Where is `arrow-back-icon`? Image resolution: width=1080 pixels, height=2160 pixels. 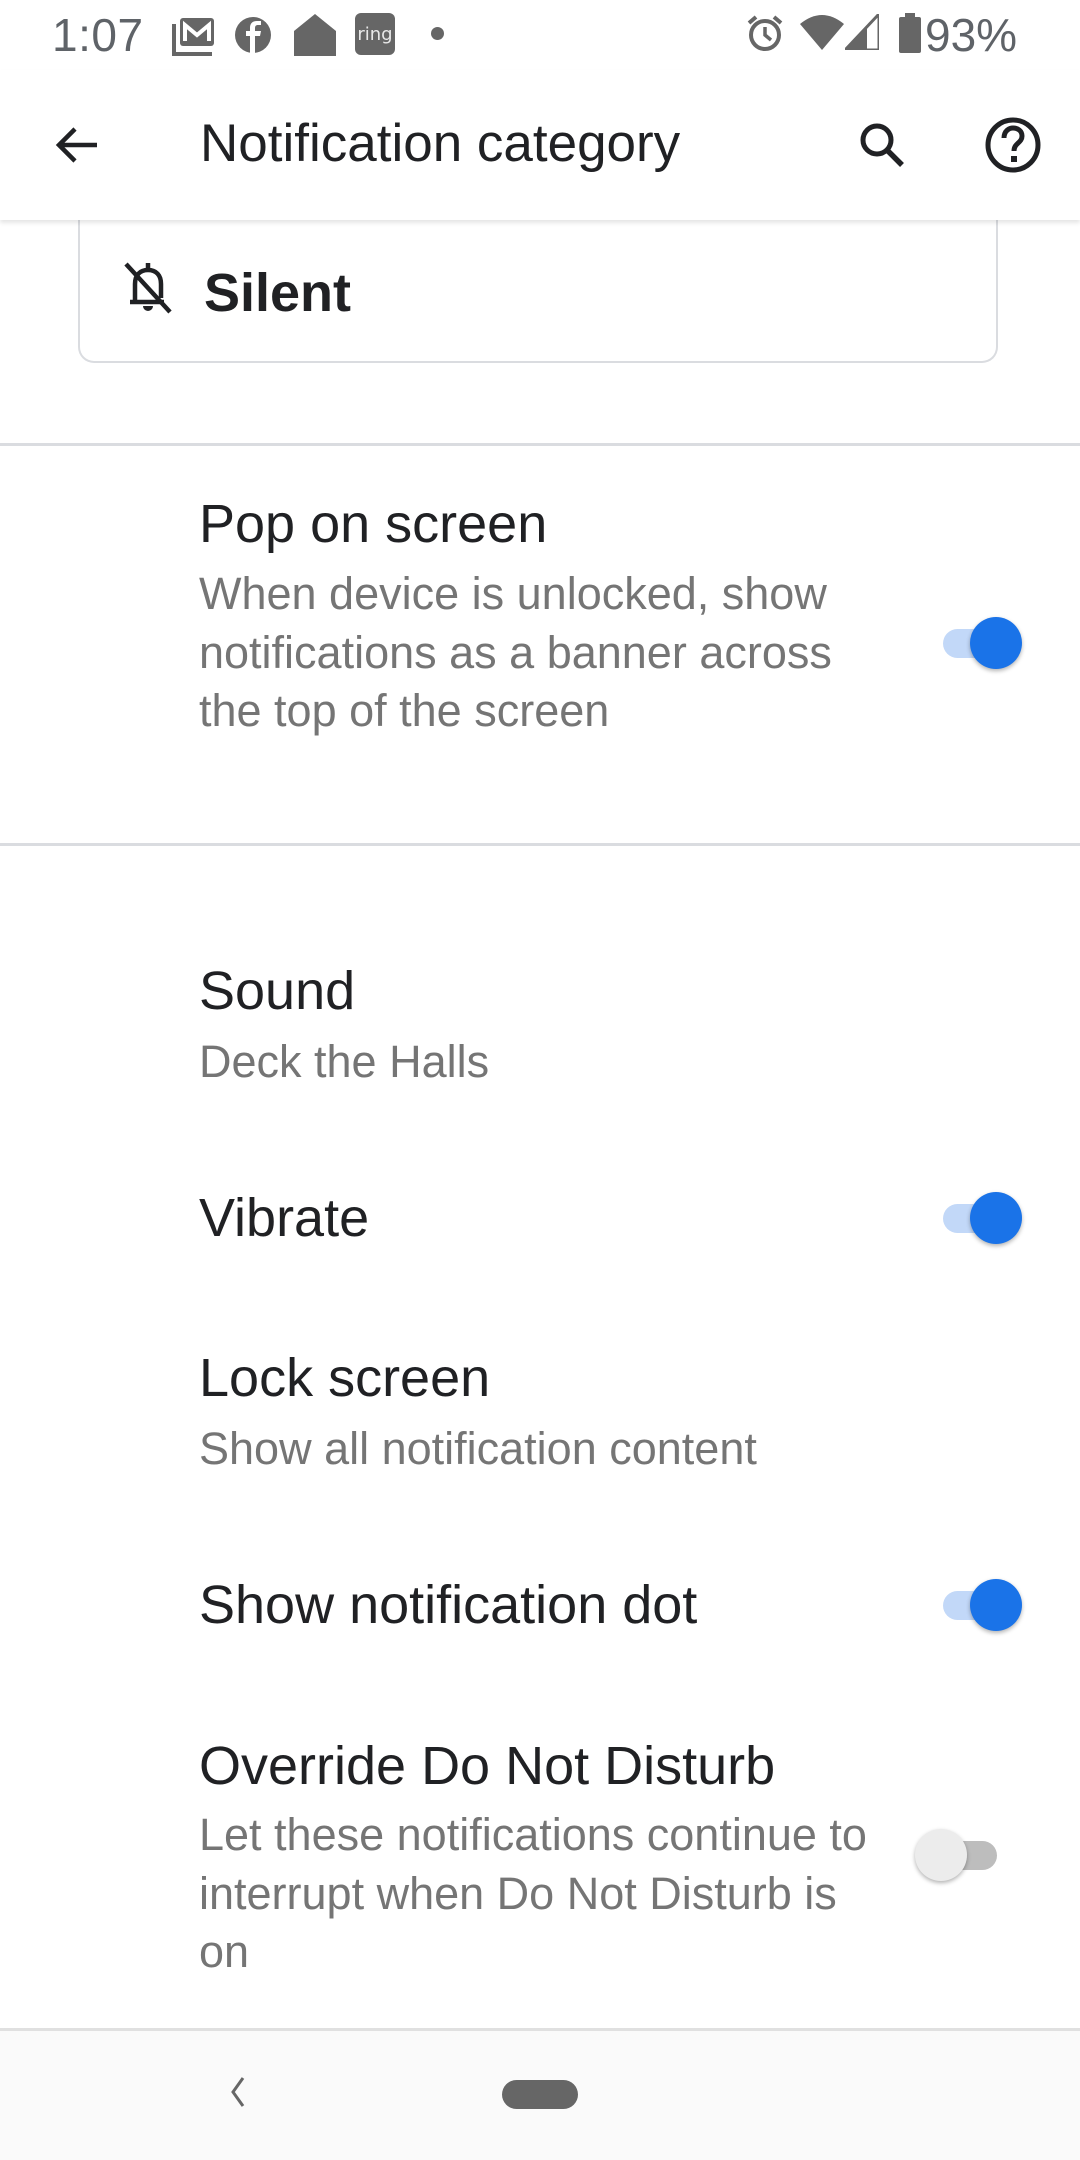
arrow-back-icon is located at coordinates (76, 145).